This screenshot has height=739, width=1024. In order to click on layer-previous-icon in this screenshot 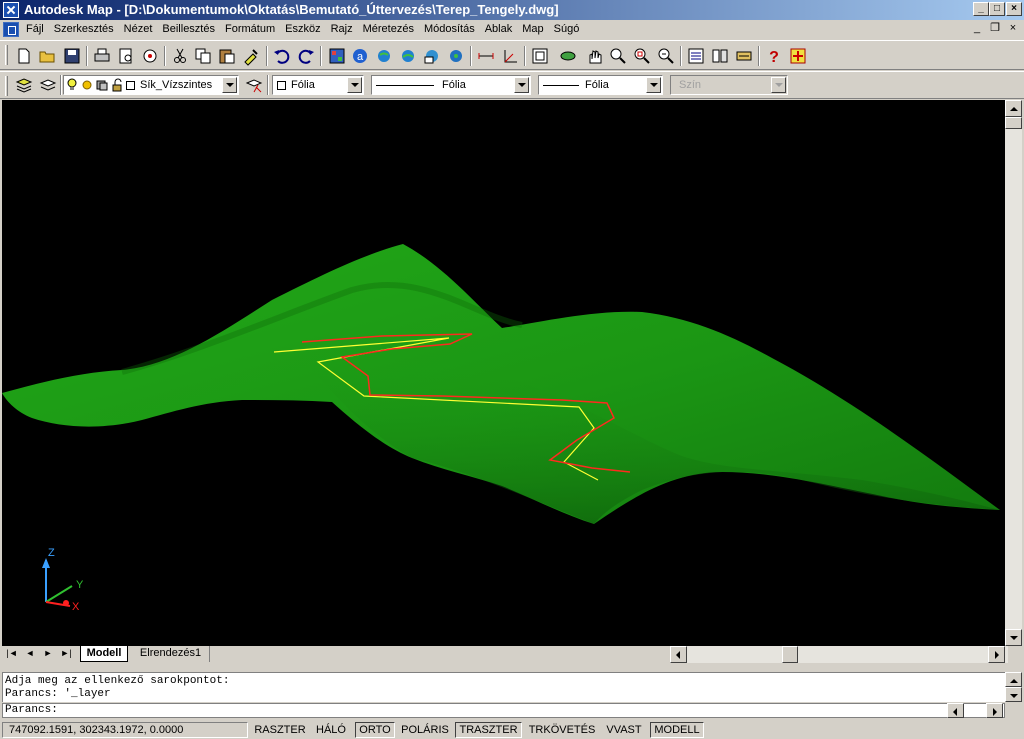, I will do `click(48, 85)`.